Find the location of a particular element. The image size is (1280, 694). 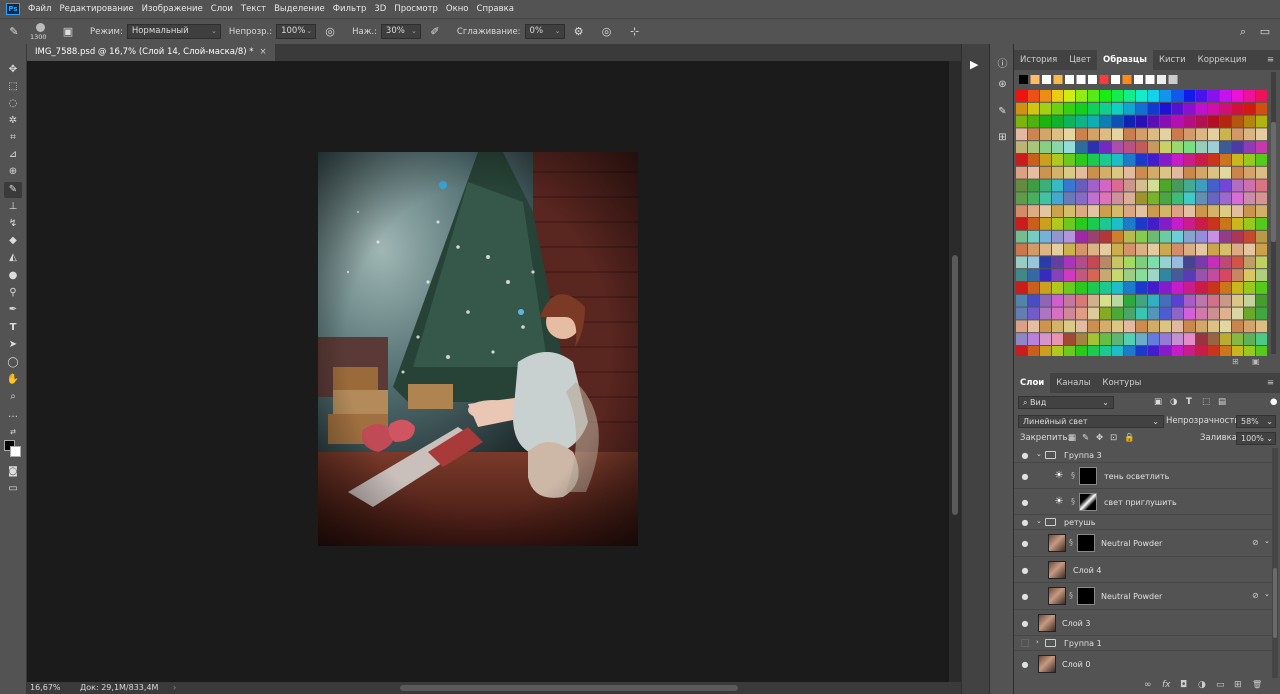

link-layers-icon: ∞ is located at coordinates (1148, 685).